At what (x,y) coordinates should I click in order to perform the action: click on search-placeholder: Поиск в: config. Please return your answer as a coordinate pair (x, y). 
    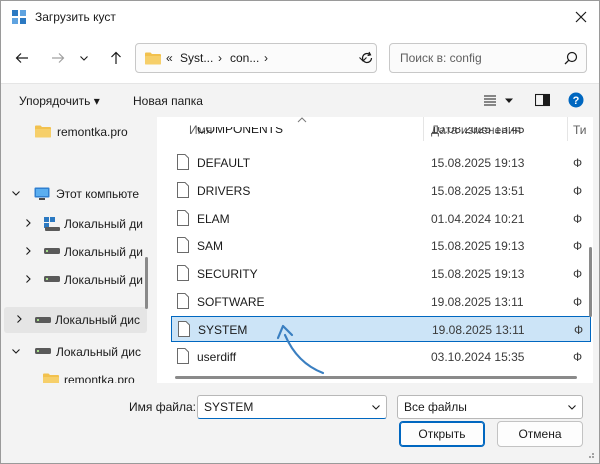
    Looking at the image, I should click on (441, 58).